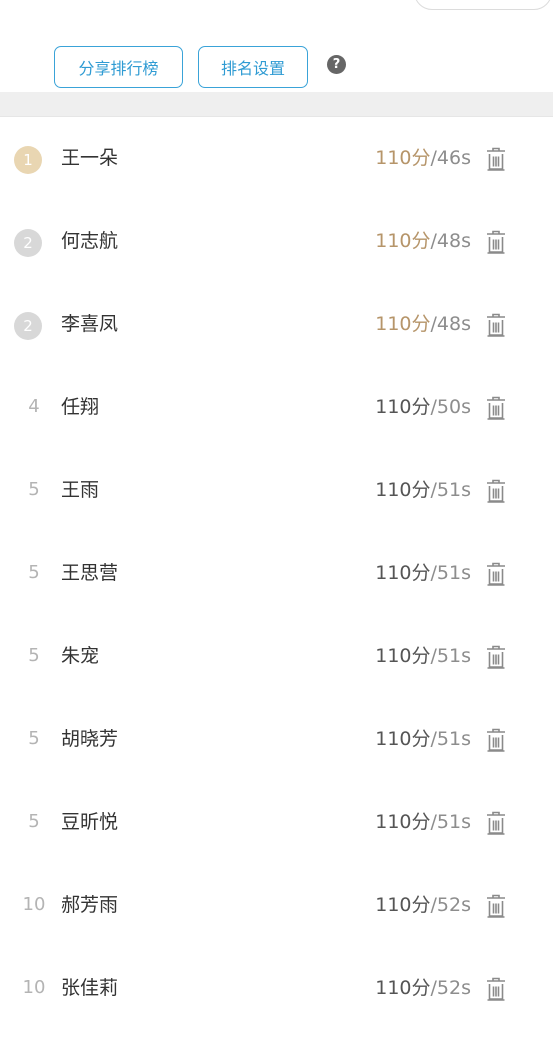  What do you see at coordinates (276, 987) in the screenshot?
I see `leaderboard-row: 10 张佳莉 110分/52s` at bounding box center [276, 987].